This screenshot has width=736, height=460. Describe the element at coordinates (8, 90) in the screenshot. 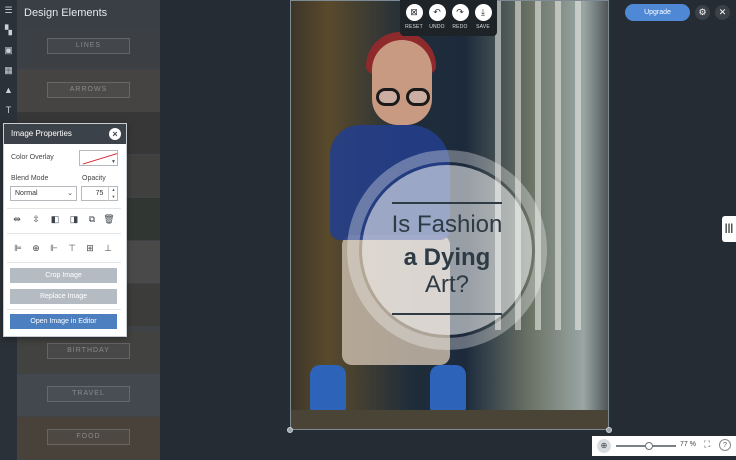

I see `shape-icon: ▲` at that location.